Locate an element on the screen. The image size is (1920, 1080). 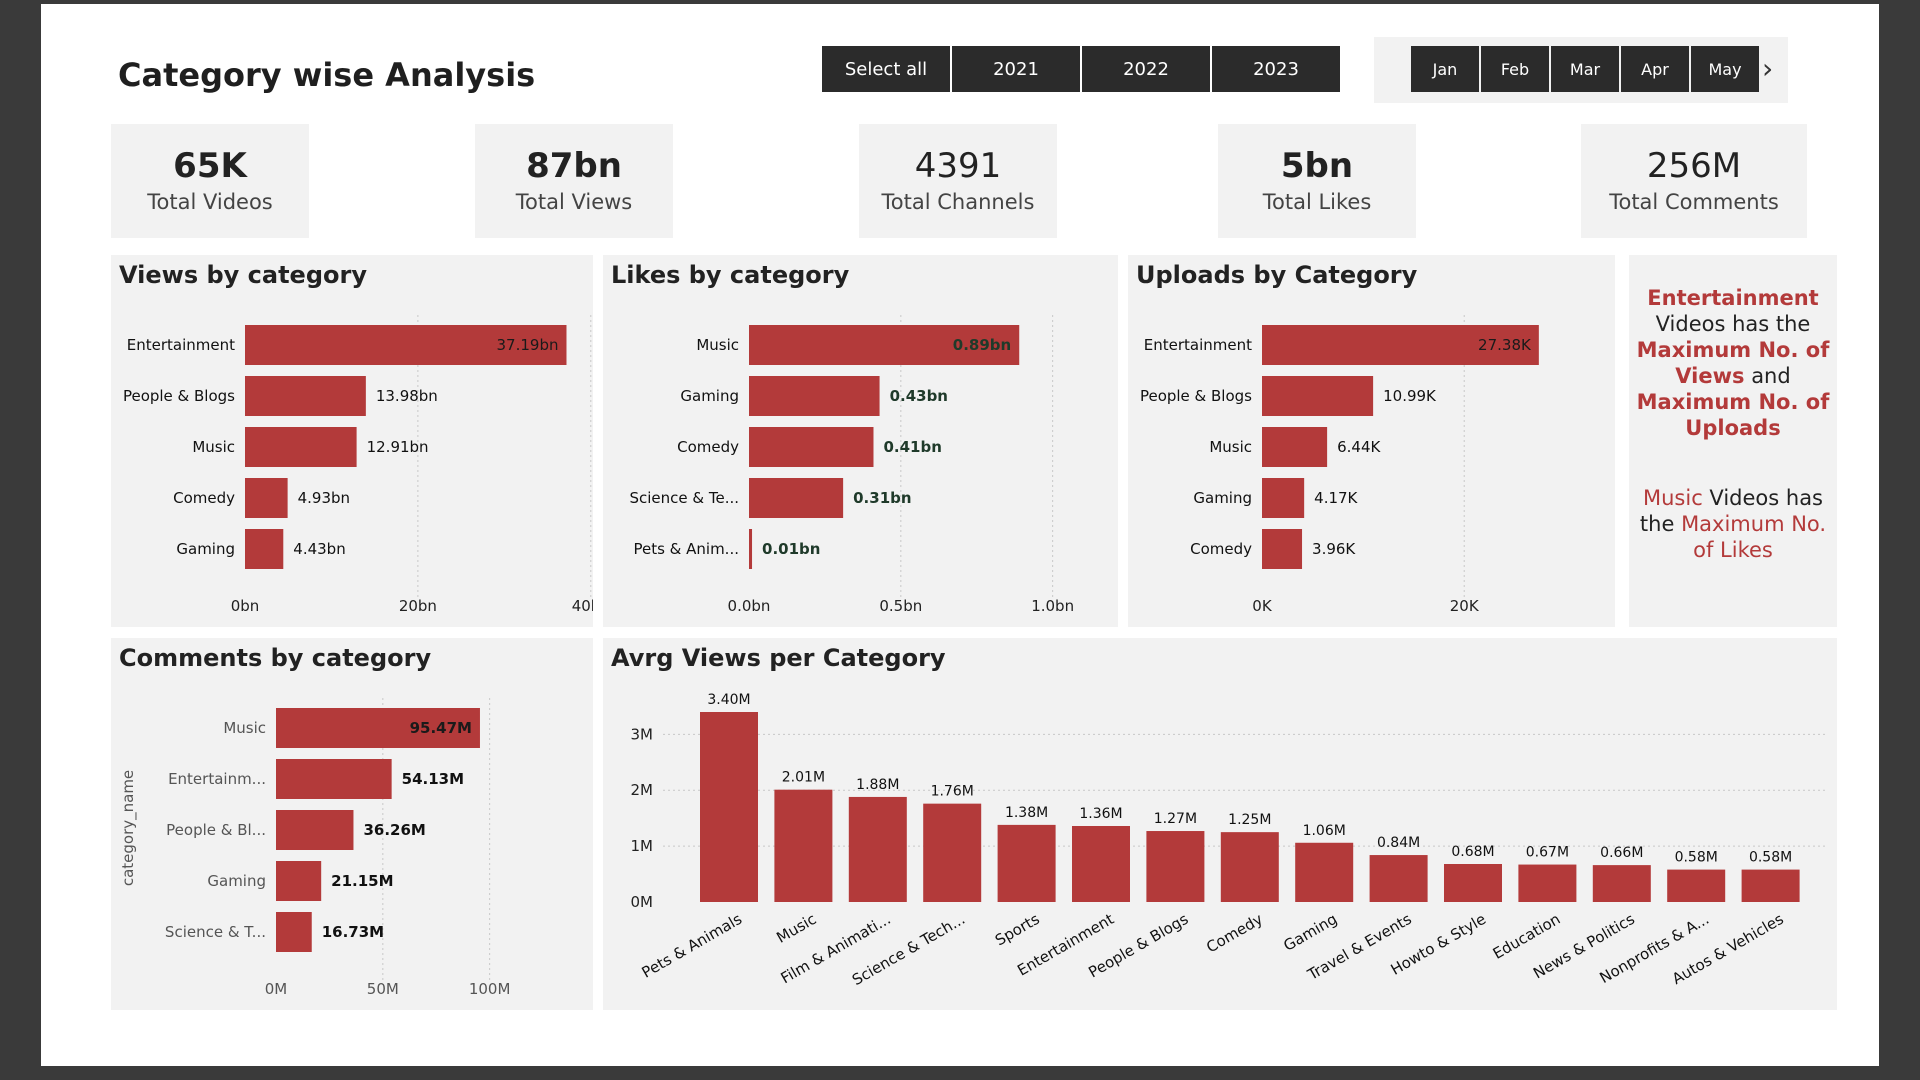
data-label: 0.41bn is located at coordinates (912, 447).